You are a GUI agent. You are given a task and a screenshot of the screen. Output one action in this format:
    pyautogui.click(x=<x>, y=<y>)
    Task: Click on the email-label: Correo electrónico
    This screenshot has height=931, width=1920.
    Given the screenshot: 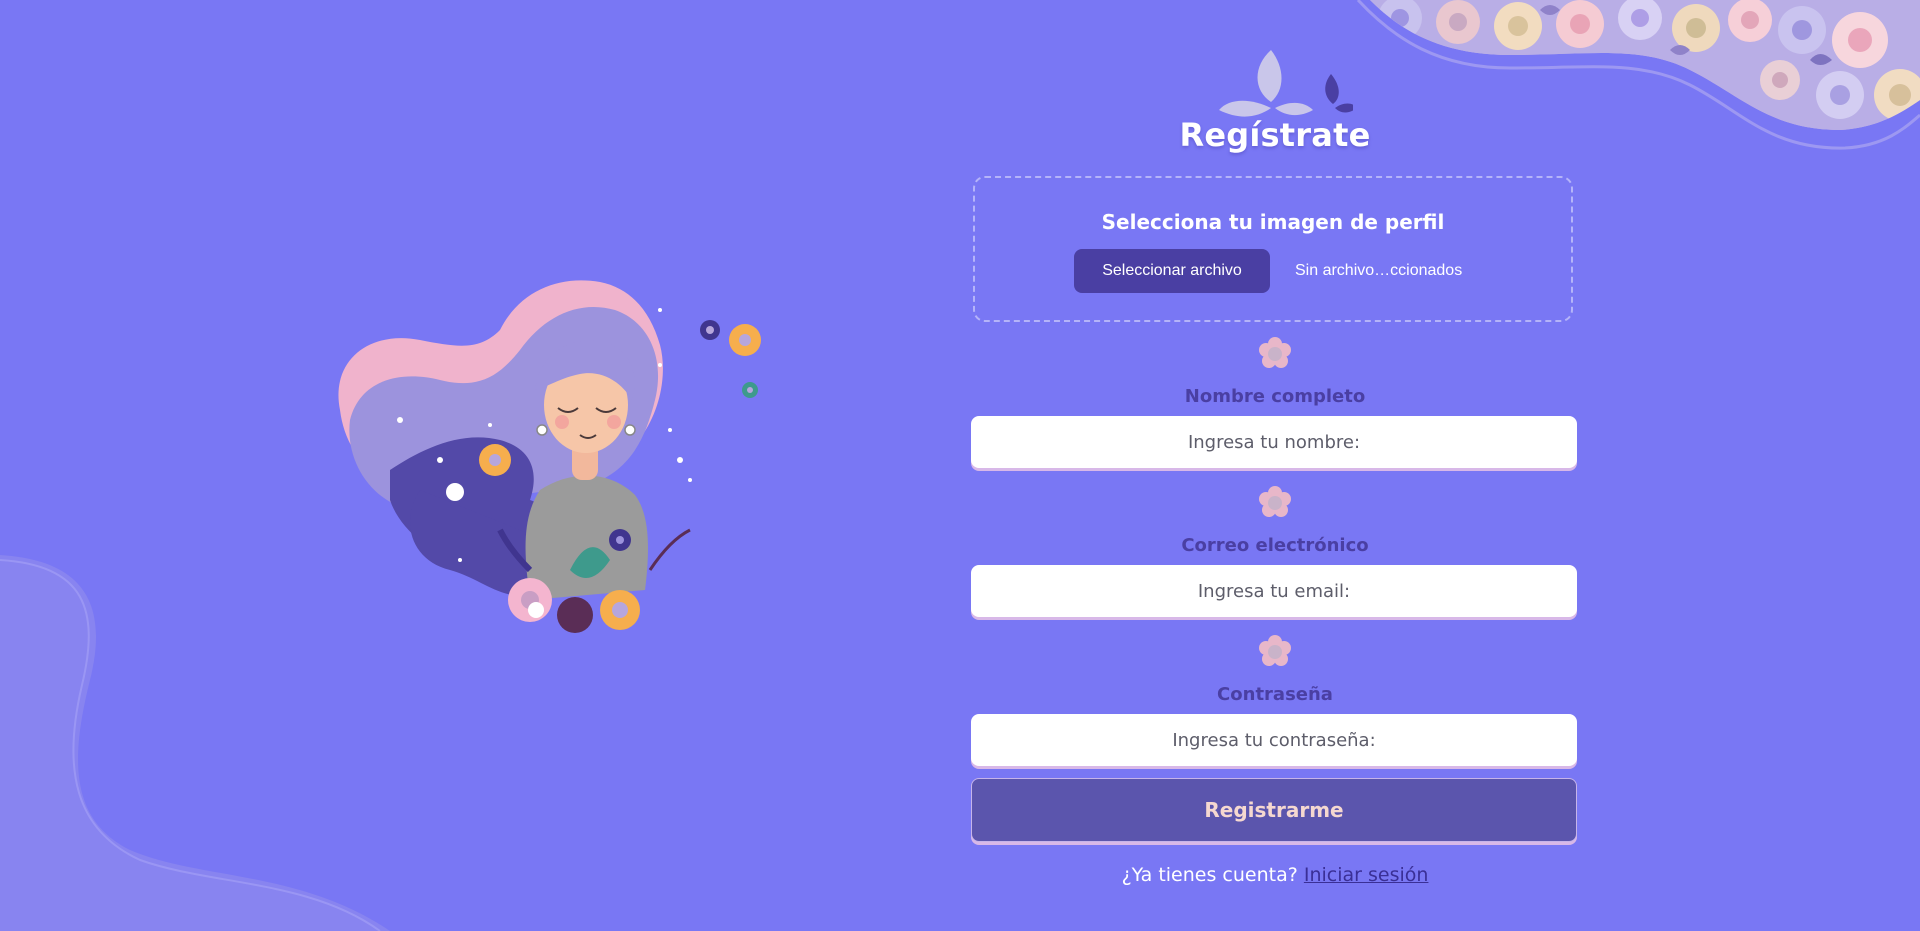 What is the action you would take?
    pyautogui.click(x=1275, y=545)
    